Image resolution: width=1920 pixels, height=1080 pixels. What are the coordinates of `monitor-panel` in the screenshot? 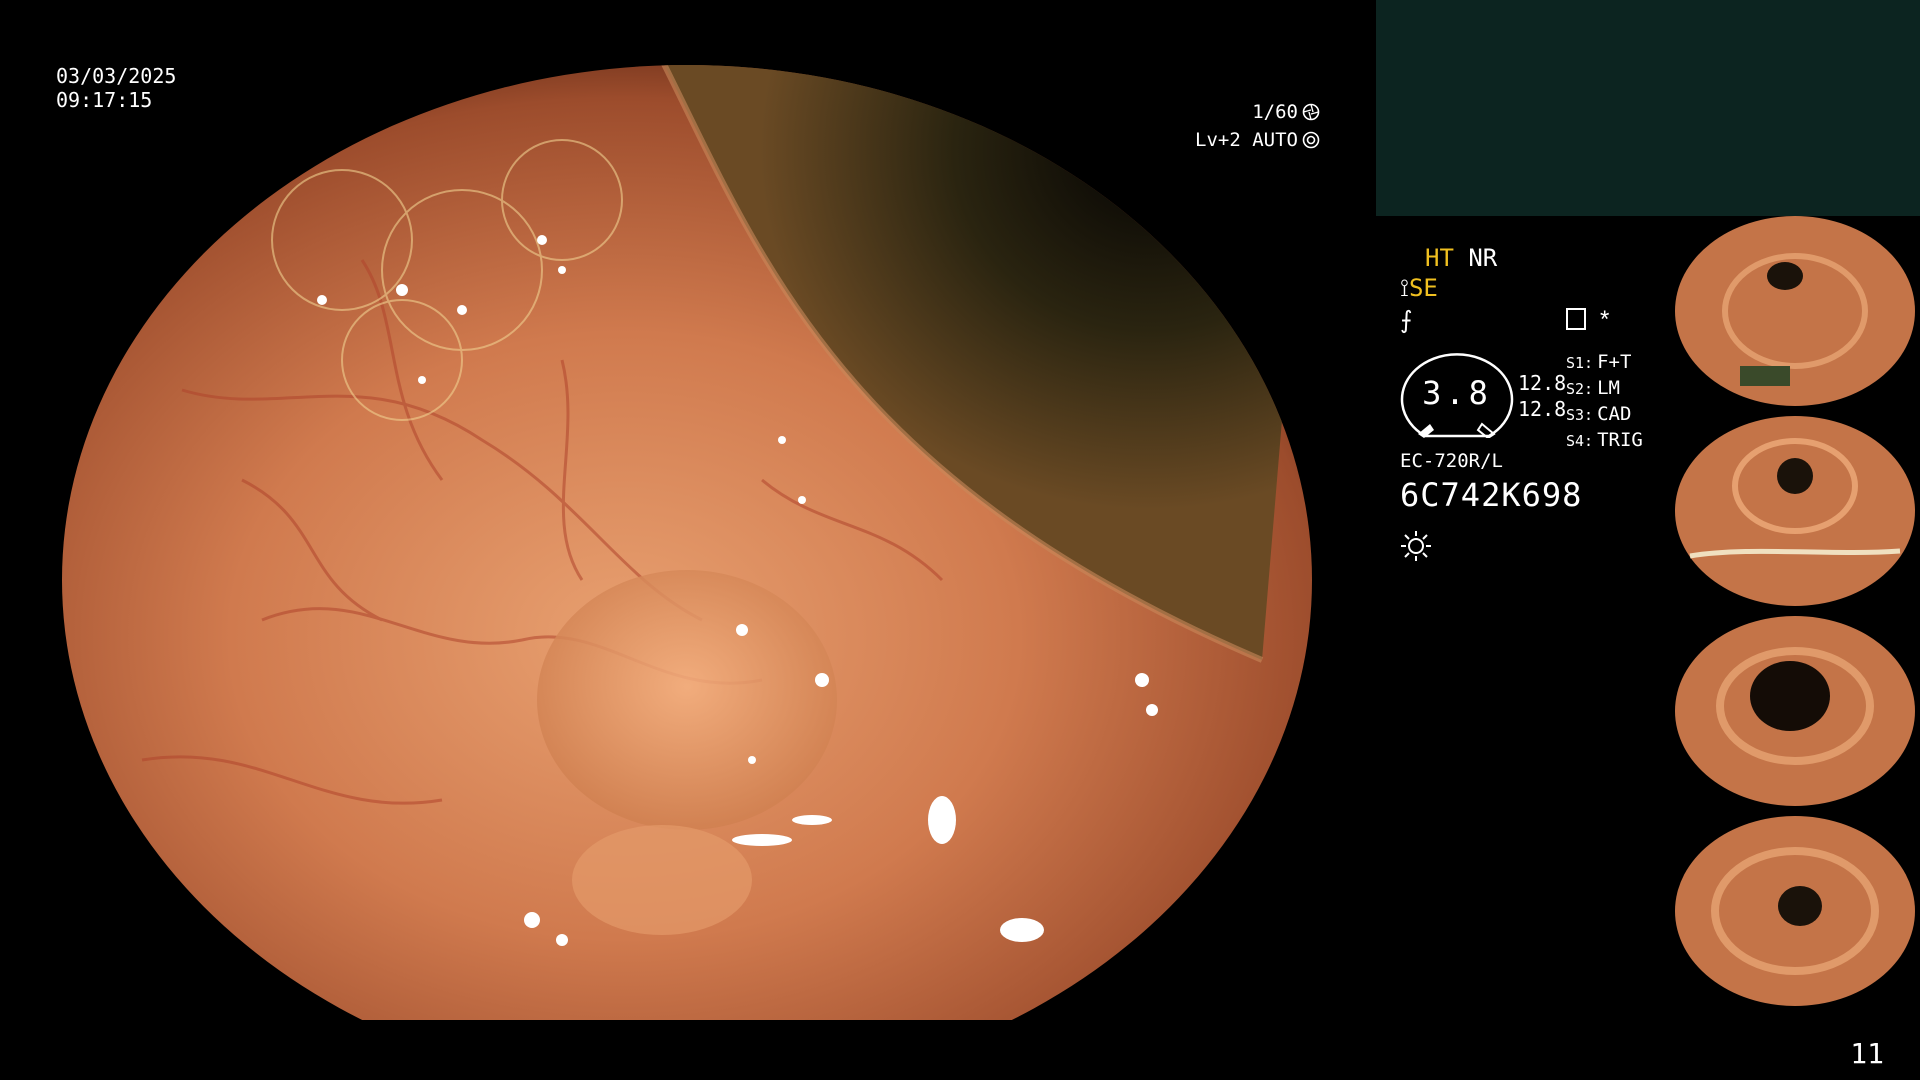 It's located at (1648, 108).